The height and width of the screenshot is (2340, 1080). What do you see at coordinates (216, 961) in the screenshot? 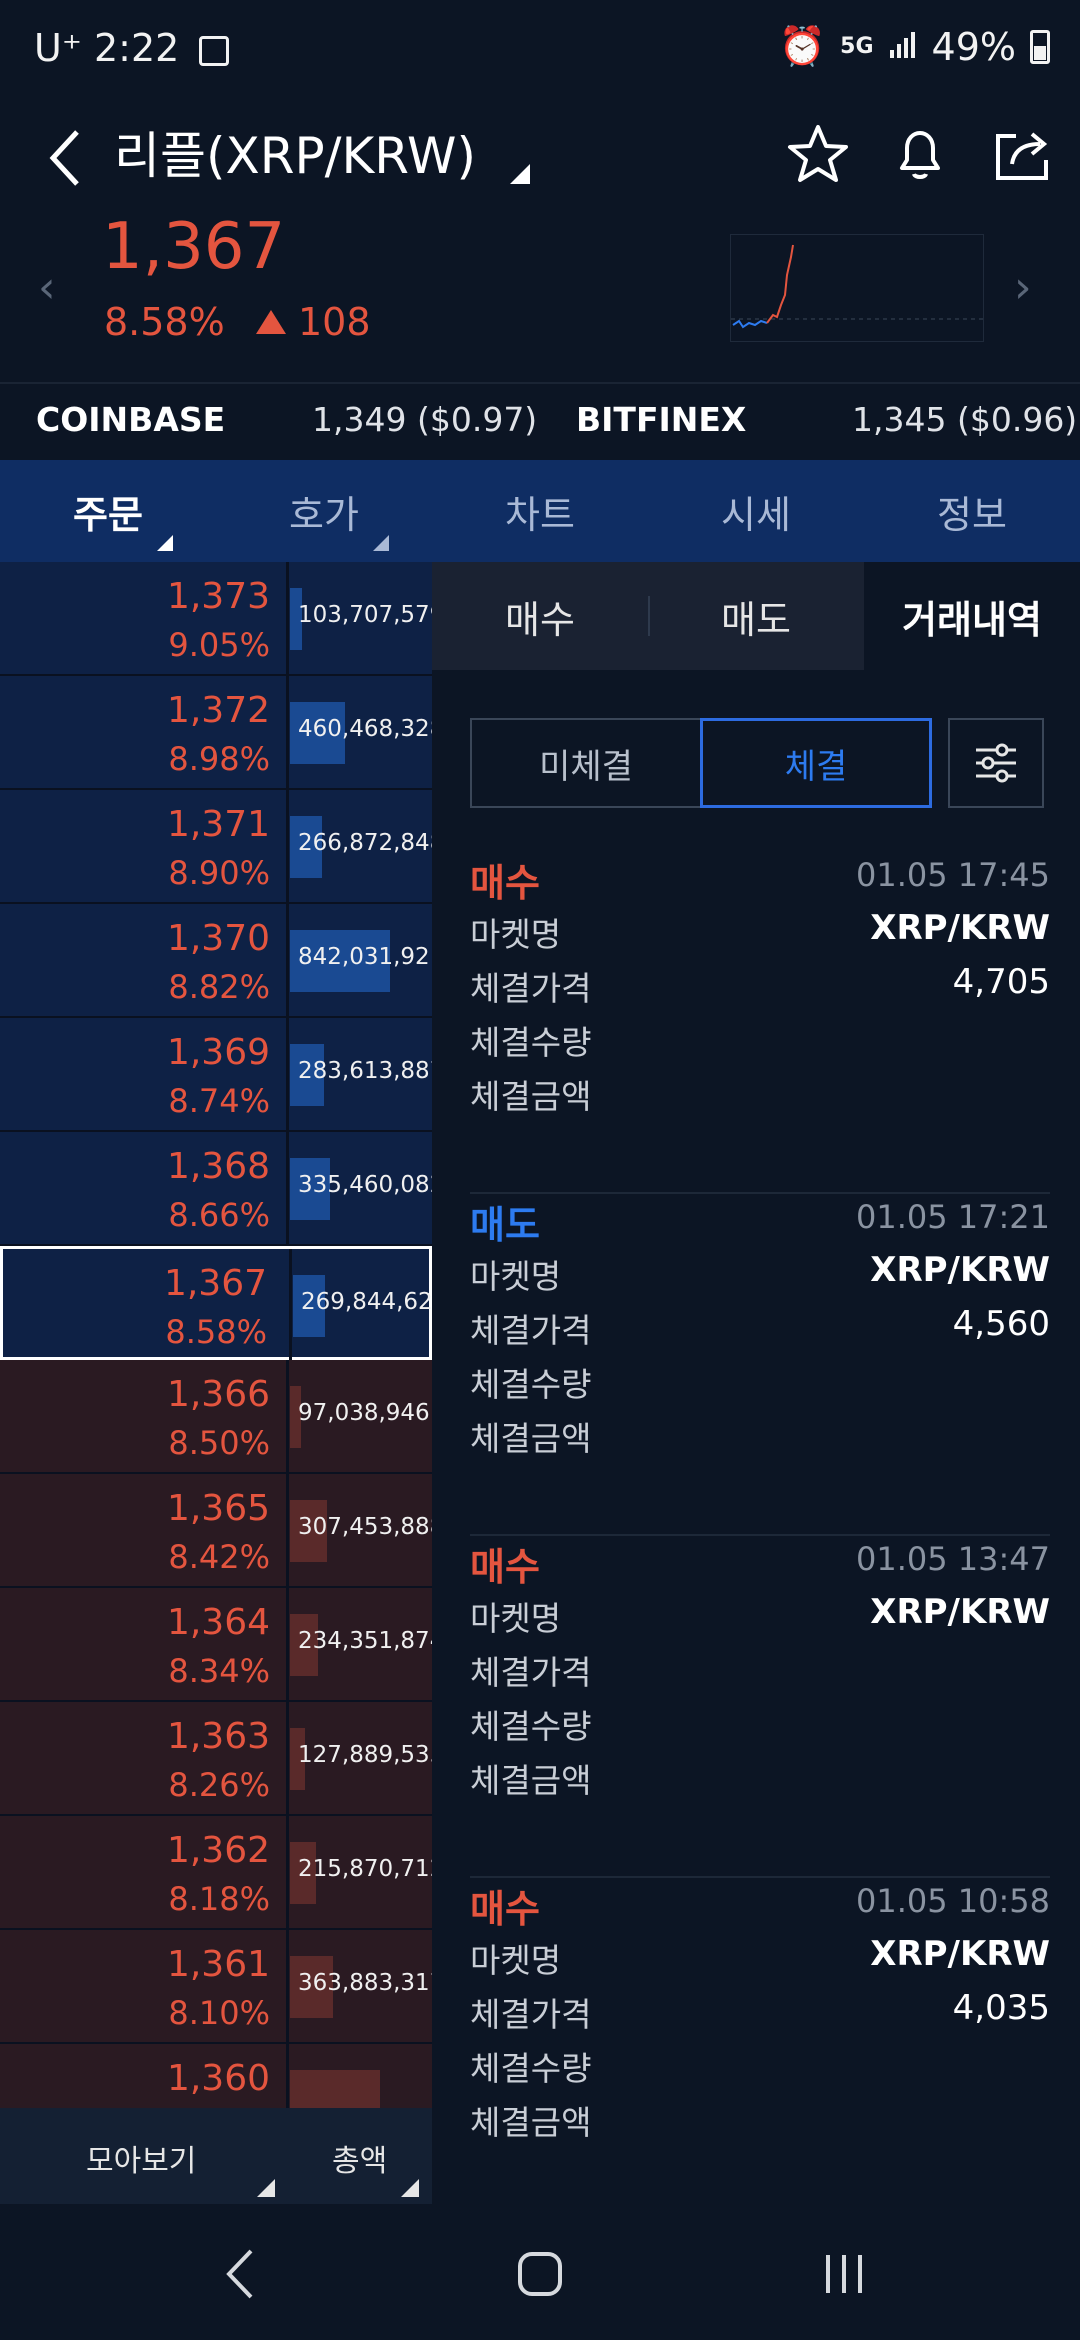
I see `orderbook-row: 1,370 8.82% 842,031,921` at bounding box center [216, 961].